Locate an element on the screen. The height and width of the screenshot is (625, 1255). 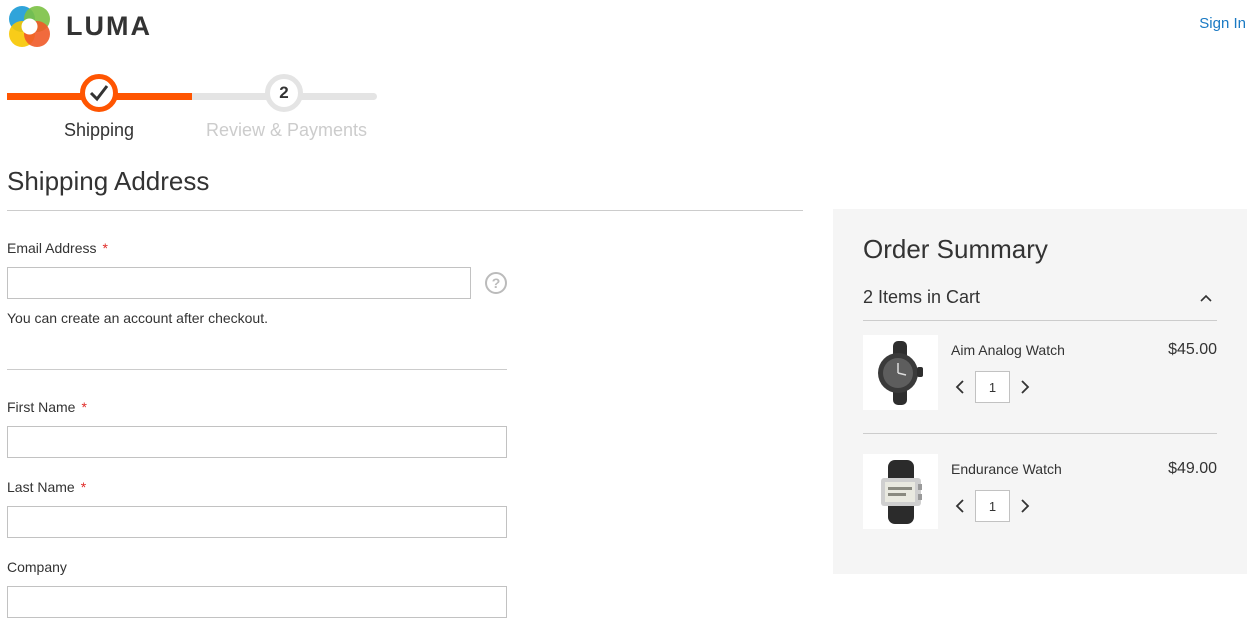
check-icon is located at coordinates (99, 93).